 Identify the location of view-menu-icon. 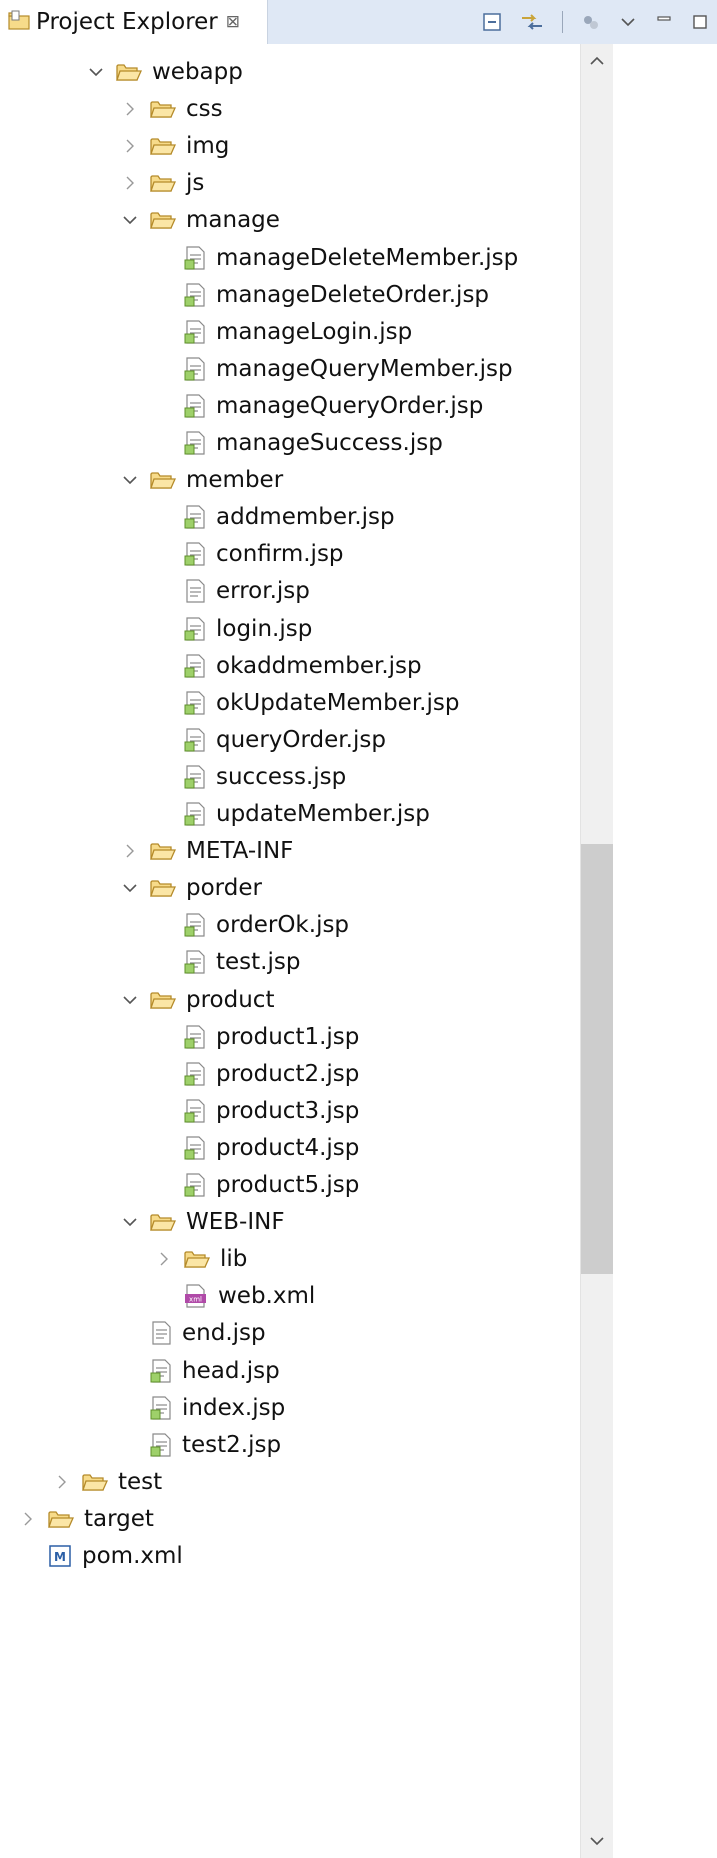
(628, 22).